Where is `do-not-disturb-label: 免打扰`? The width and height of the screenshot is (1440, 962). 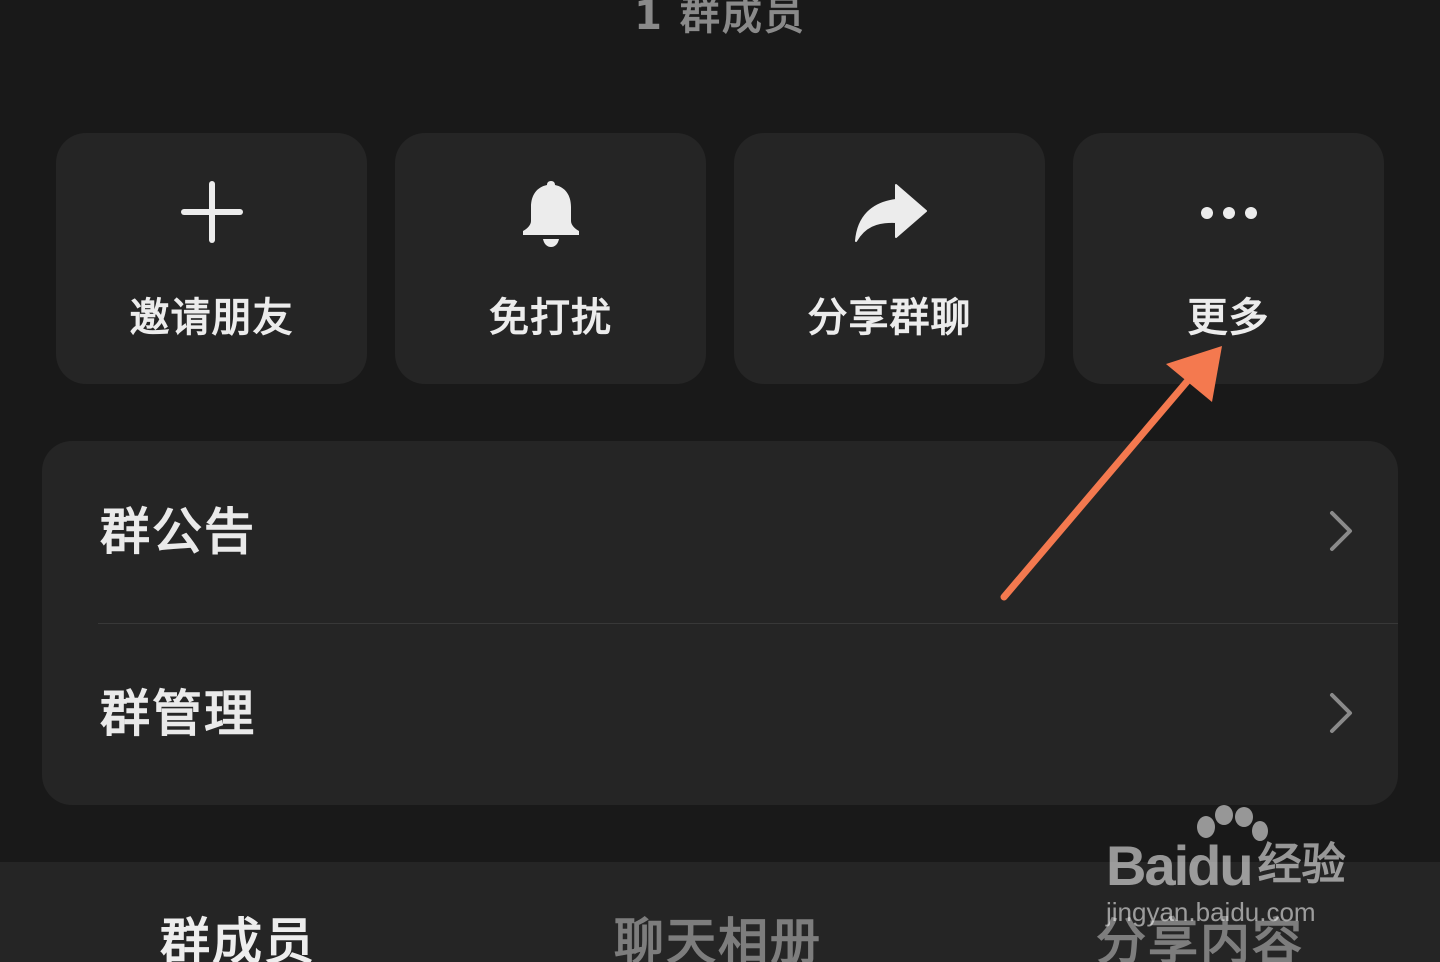 do-not-disturb-label: 免打扰 is located at coordinates (550, 318).